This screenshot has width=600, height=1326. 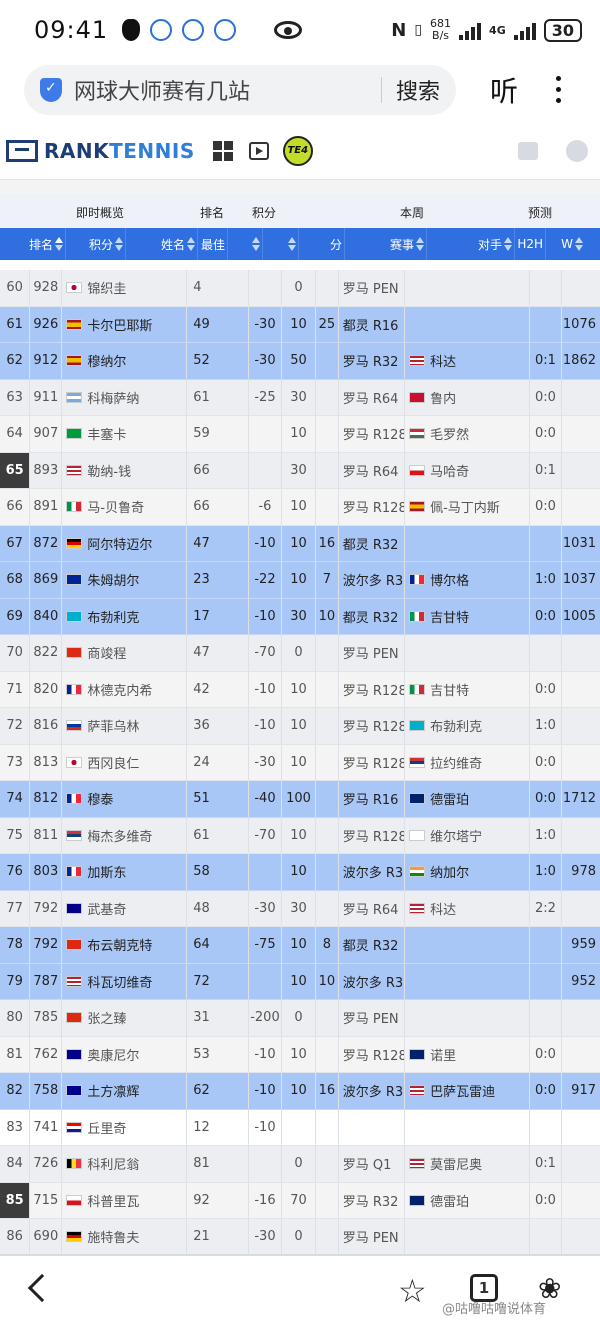 I want to click on cell-opponent: 纳加尔, so click(x=467, y=872).